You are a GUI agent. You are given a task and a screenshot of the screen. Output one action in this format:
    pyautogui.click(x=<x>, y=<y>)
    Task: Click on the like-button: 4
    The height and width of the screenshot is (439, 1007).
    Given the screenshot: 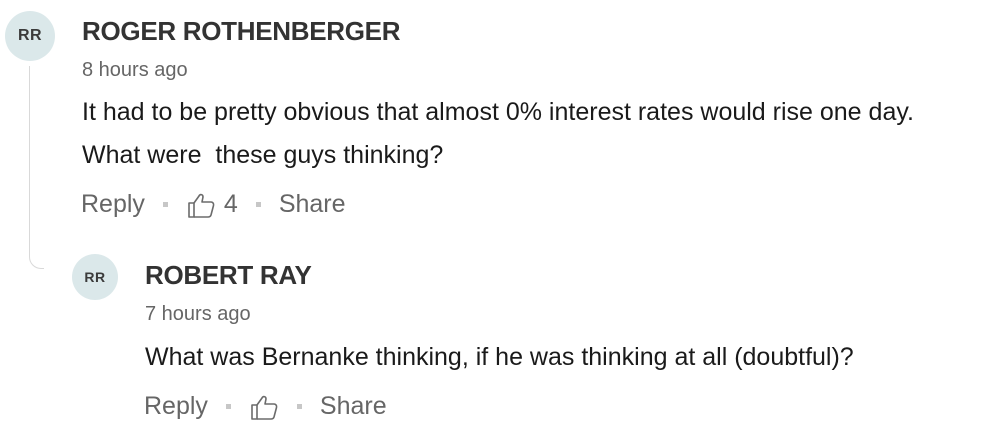 What is the action you would take?
    pyautogui.click(x=212, y=204)
    